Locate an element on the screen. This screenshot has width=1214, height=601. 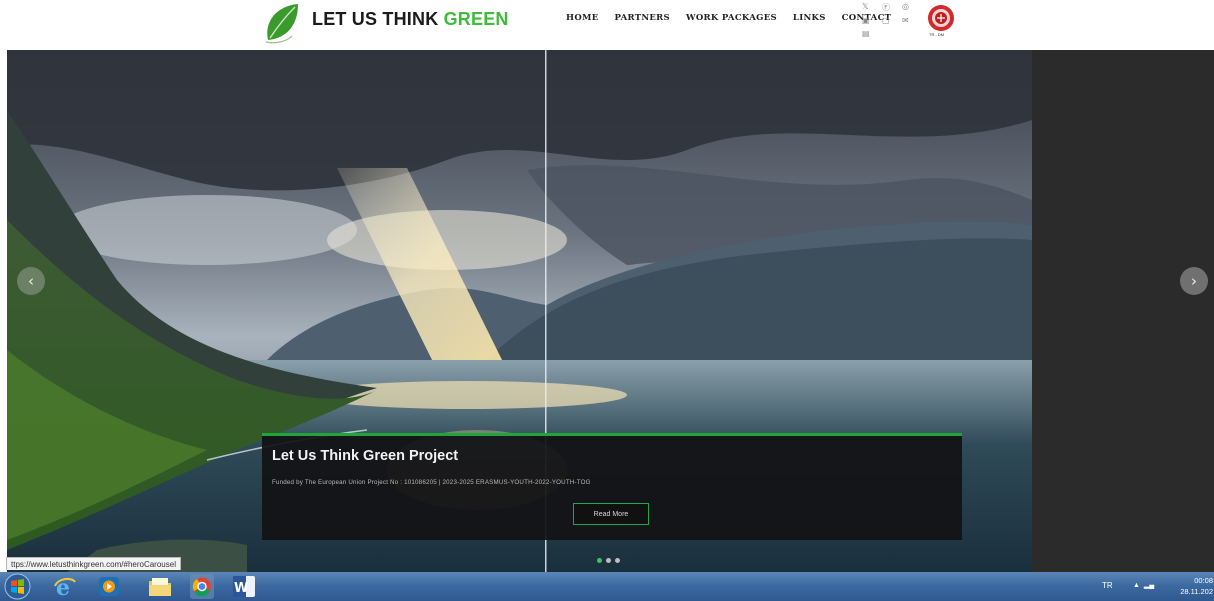
brand-text-green: GREEN is located at coordinates (476, 19).